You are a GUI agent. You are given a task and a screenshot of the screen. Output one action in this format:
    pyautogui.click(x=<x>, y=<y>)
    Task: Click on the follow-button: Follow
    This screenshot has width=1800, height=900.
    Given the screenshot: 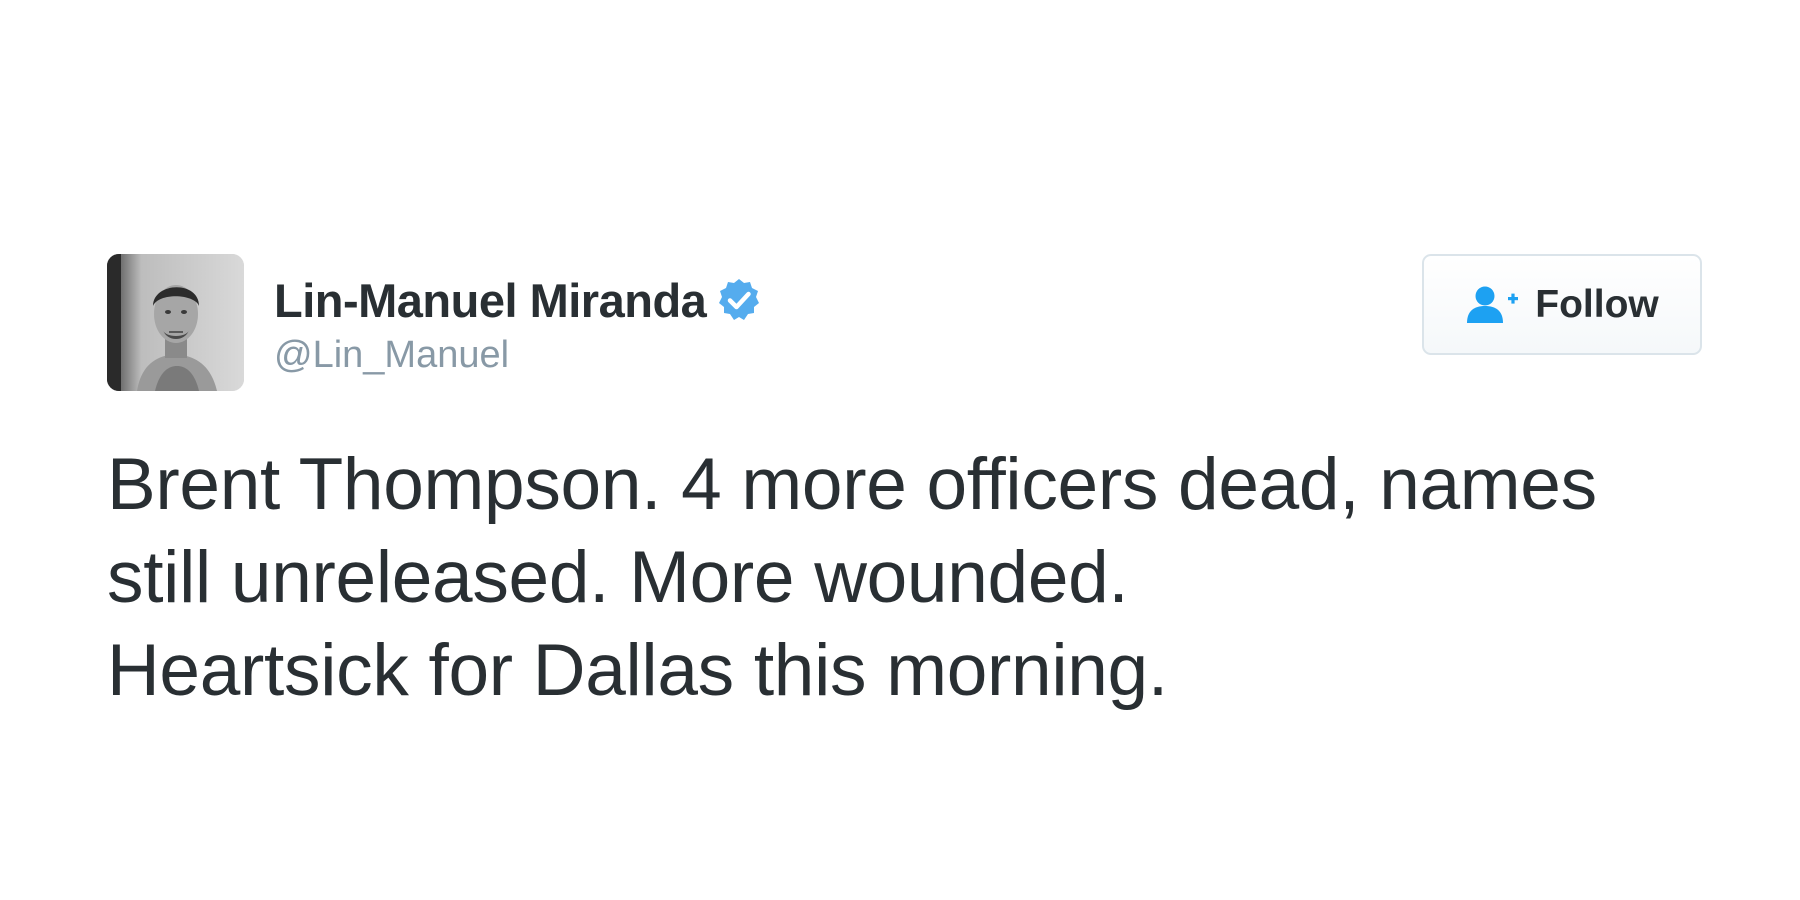 What is the action you would take?
    pyautogui.click(x=1562, y=304)
    